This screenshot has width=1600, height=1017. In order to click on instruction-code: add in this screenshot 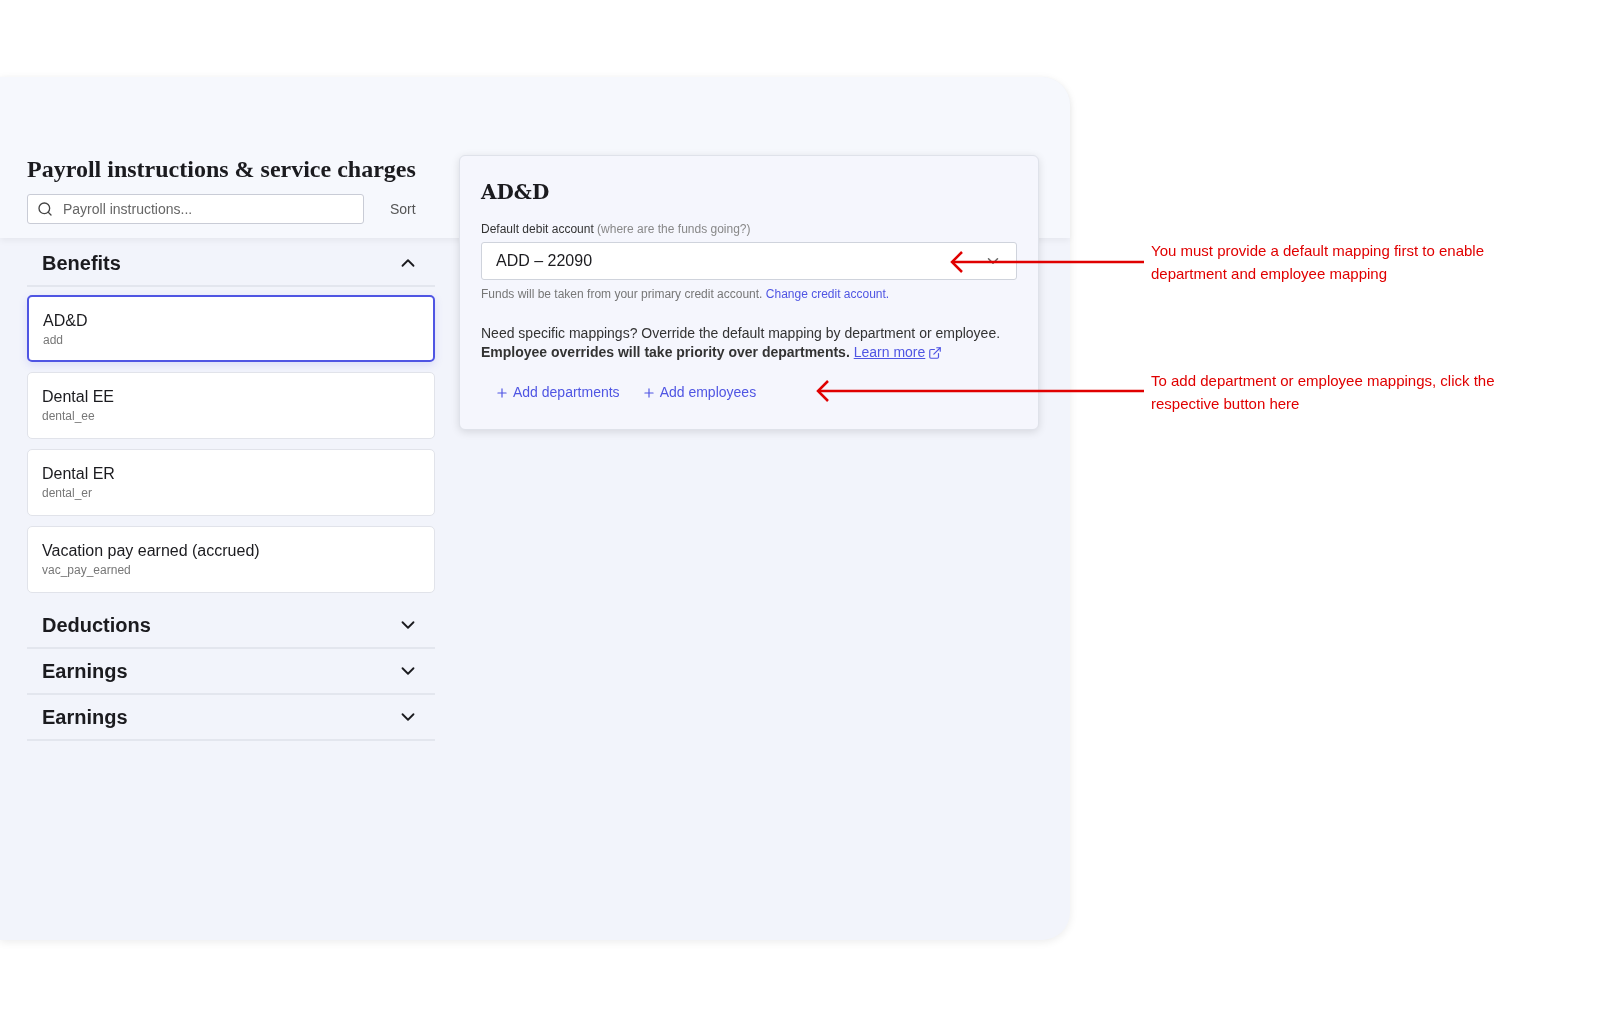, I will do `click(53, 340)`.